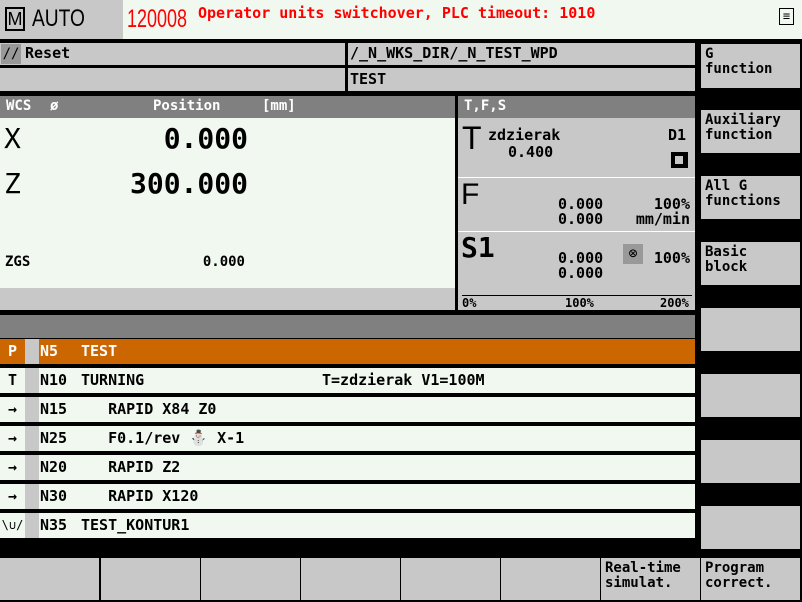 This screenshot has width=802, height=602. I want to click on block-text: RAPID X84 Z0, so click(149, 409).